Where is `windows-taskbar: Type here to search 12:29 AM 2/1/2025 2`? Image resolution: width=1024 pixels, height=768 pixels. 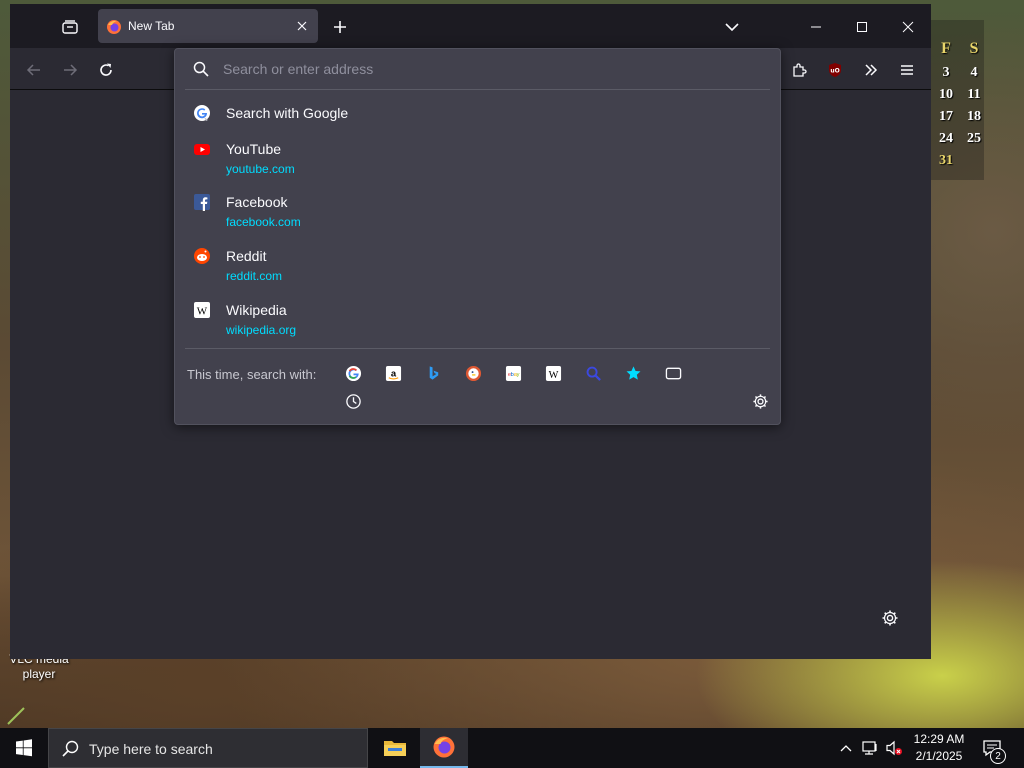 windows-taskbar: Type here to search 12:29 AM 2/1/2025 2 is located at coordinates (512, 748).